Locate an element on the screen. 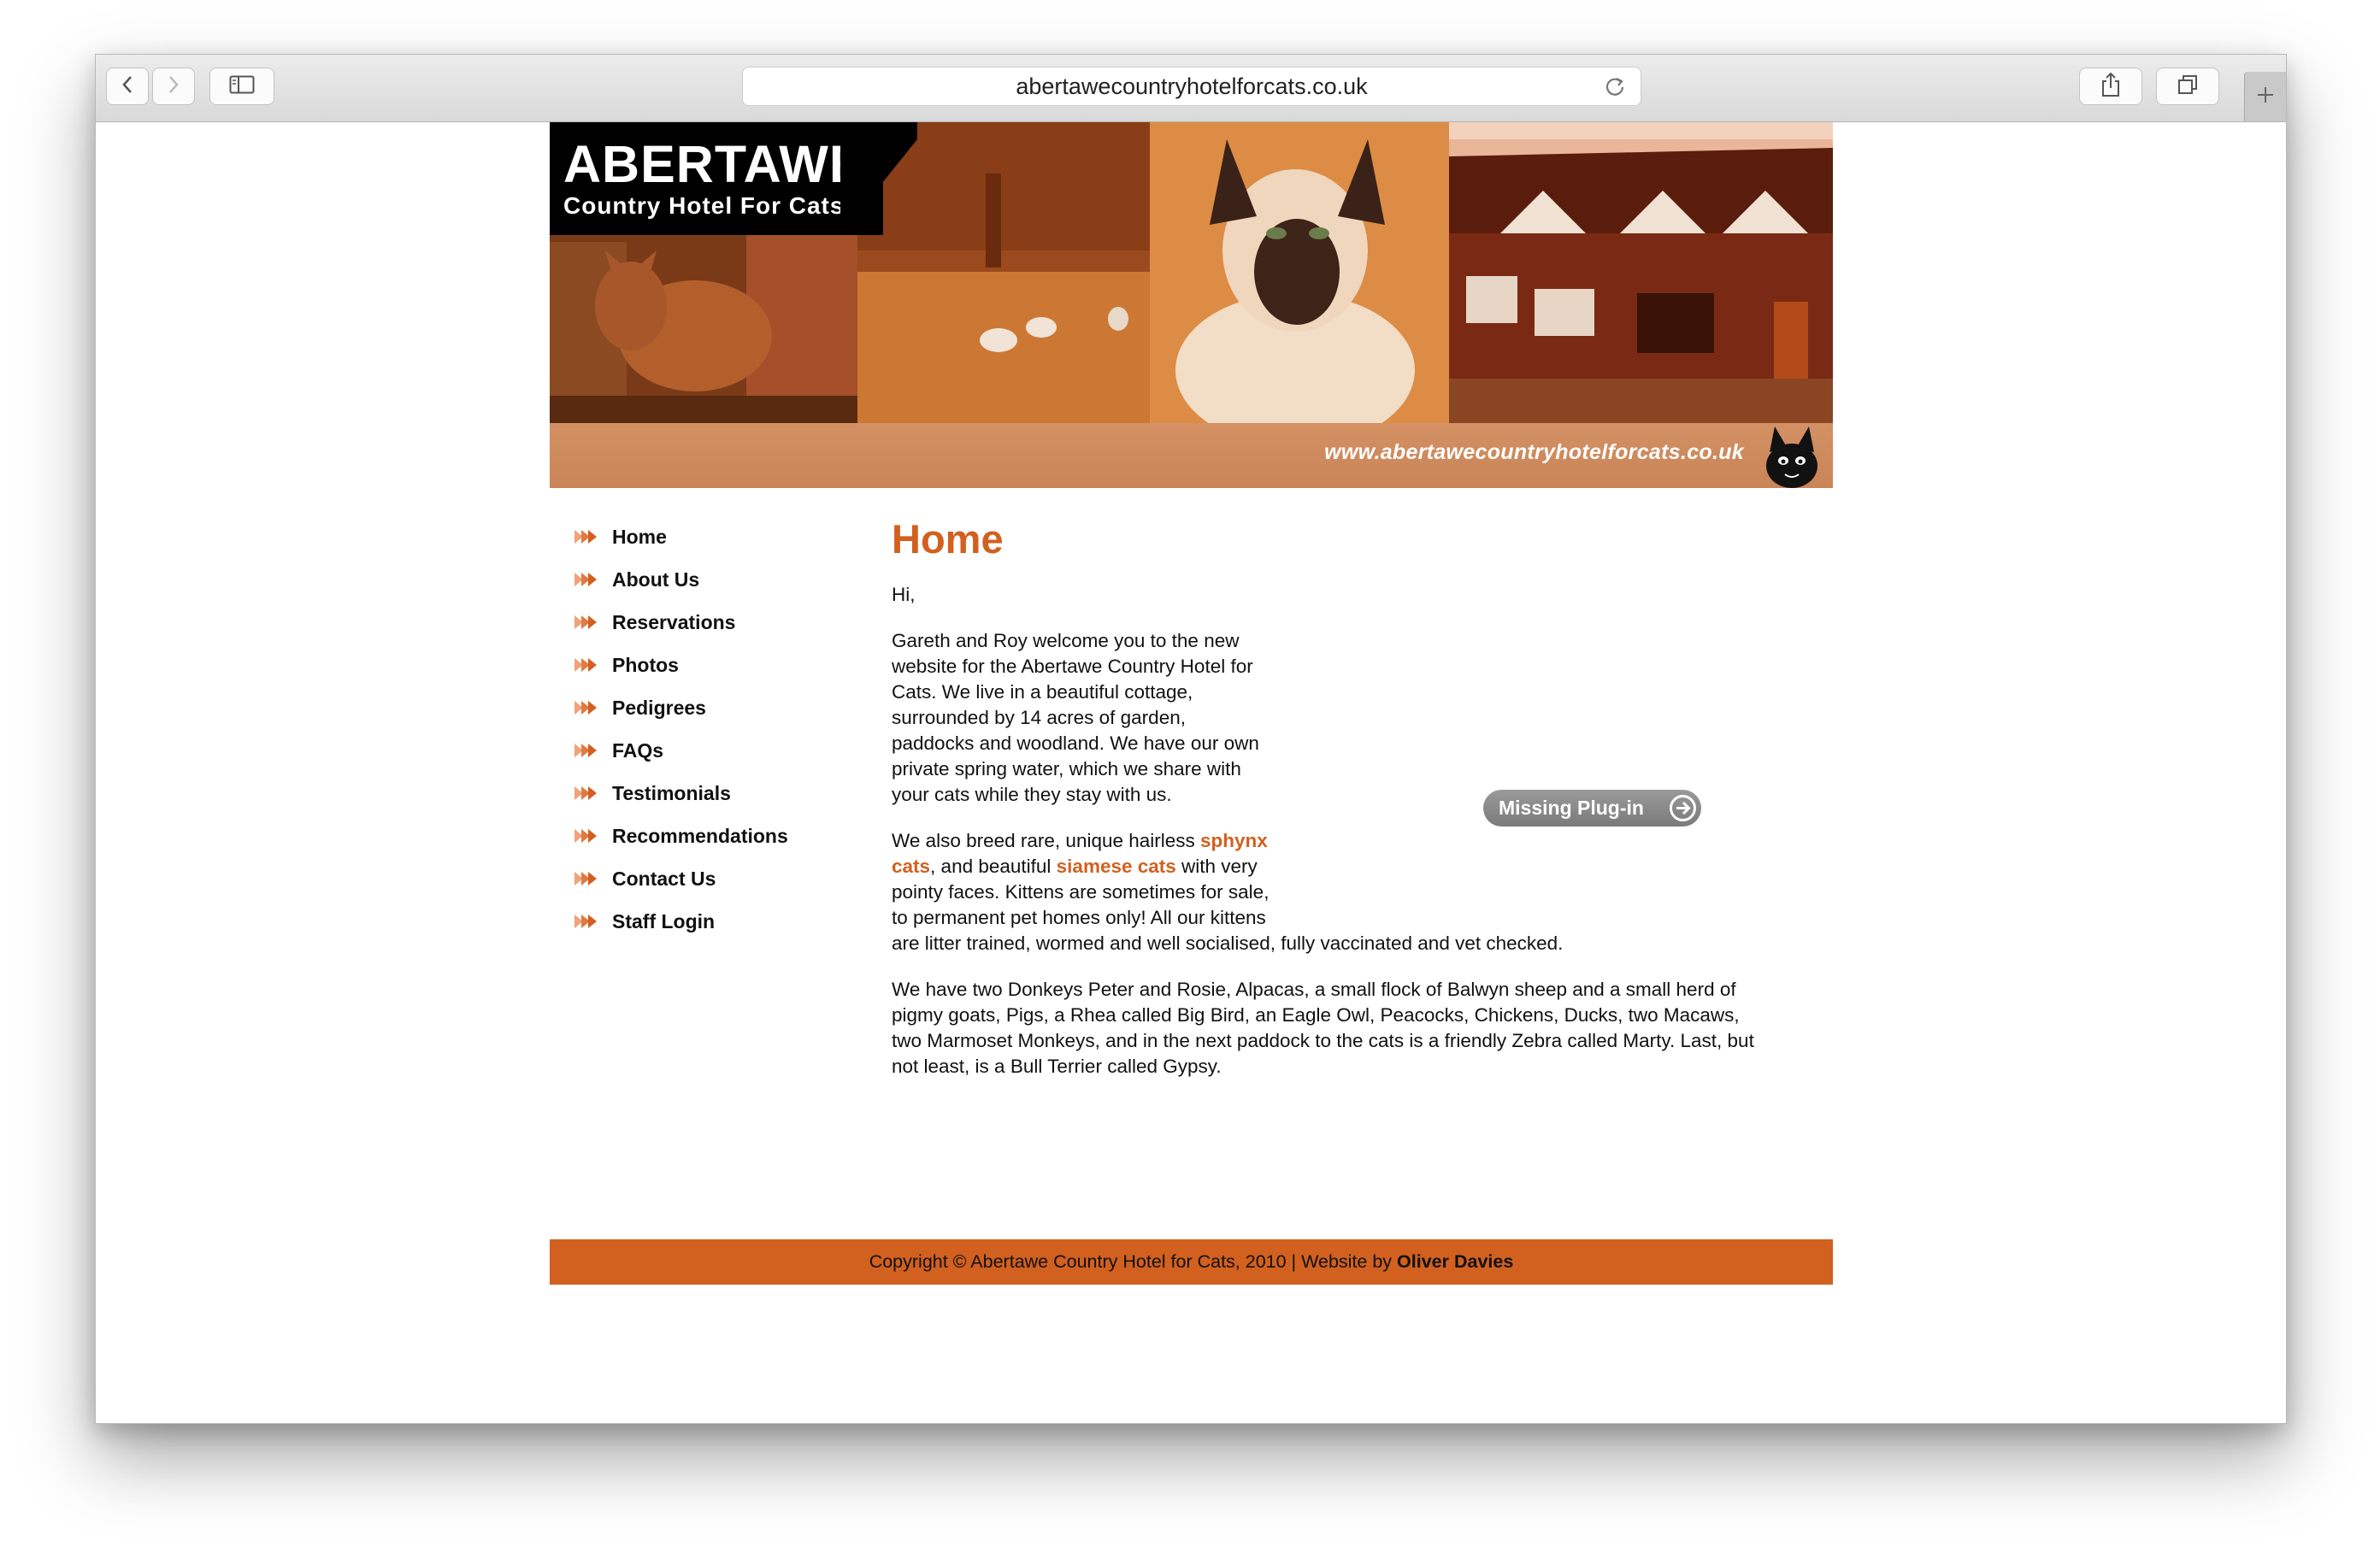  nav-item-pedigrees: Pedigrees is located at coordinates (723, 708).